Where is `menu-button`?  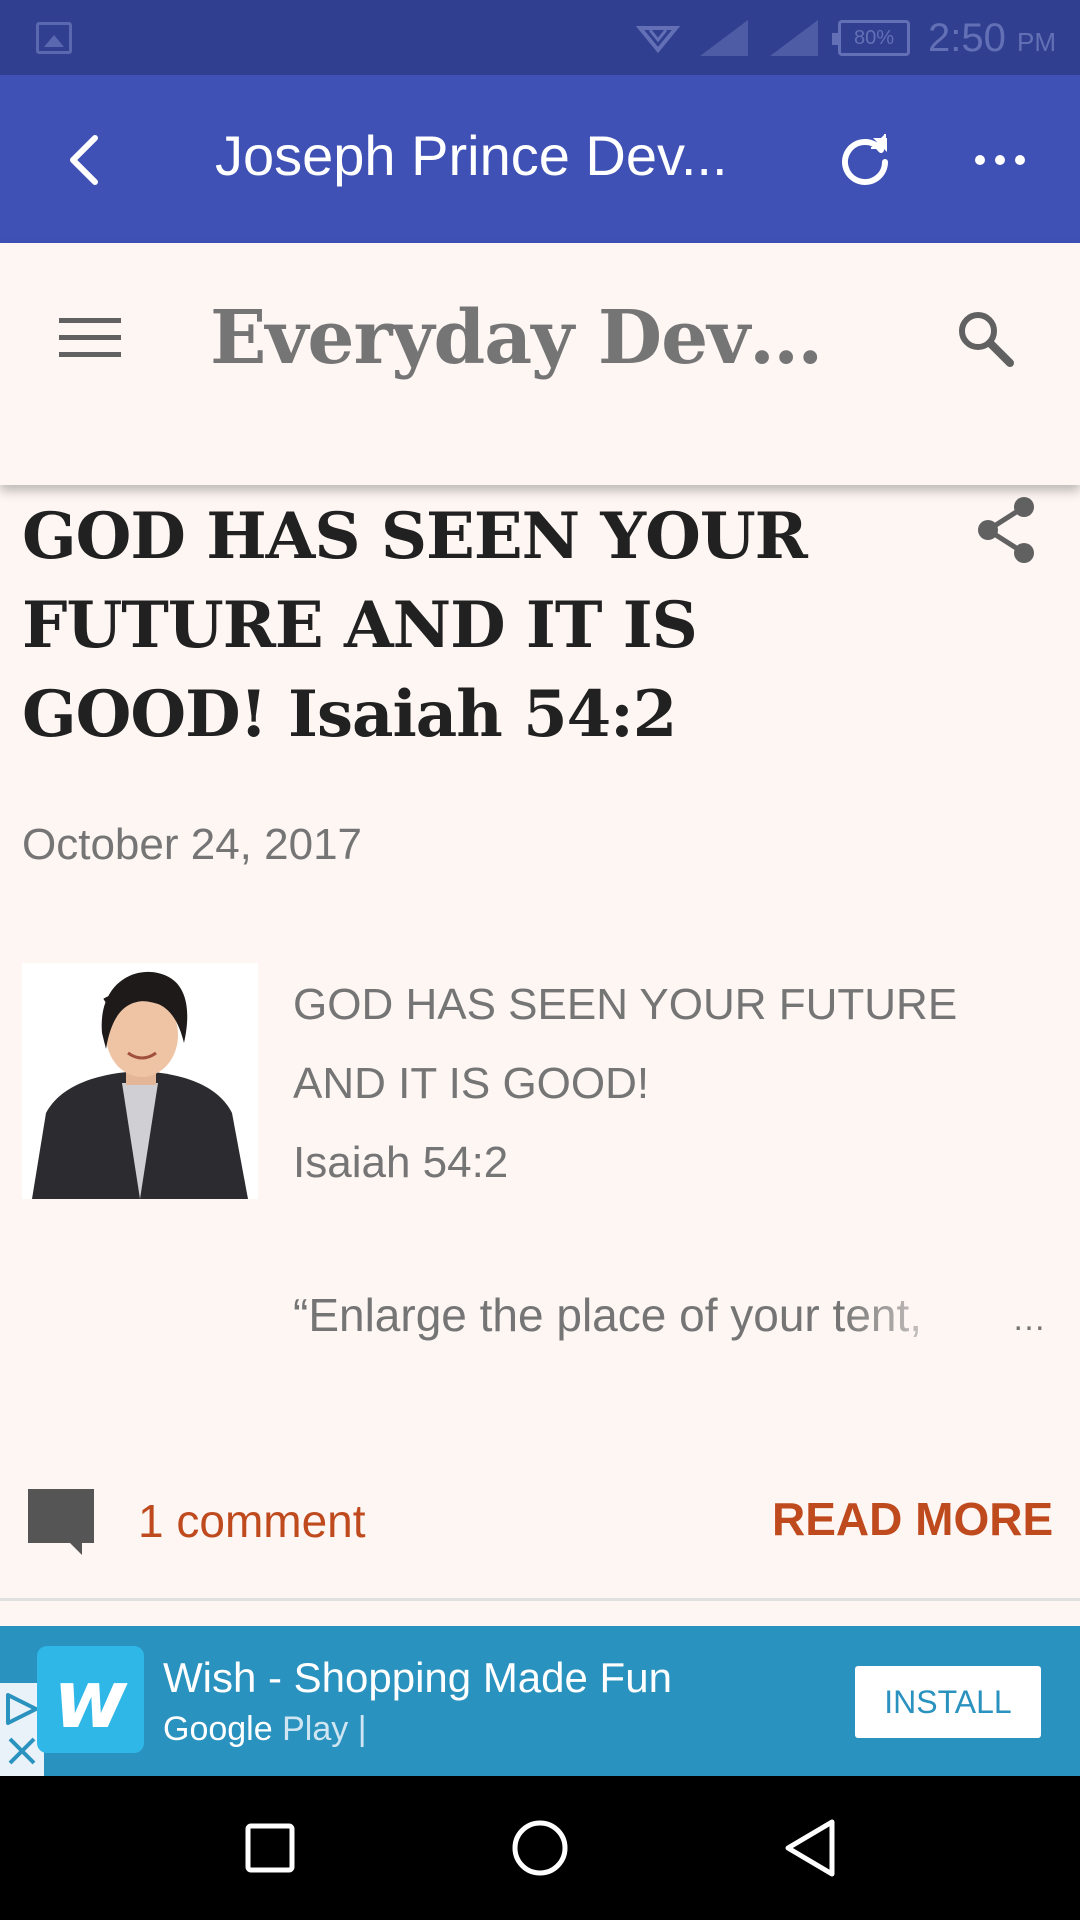 menu-button is located at coordinates (90, 338).